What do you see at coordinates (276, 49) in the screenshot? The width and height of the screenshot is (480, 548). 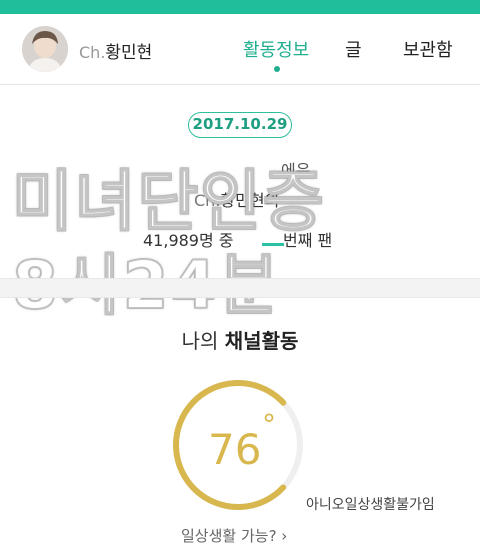 I see `tab-activity-info: 활동정보` at bounding box center [276, 49].